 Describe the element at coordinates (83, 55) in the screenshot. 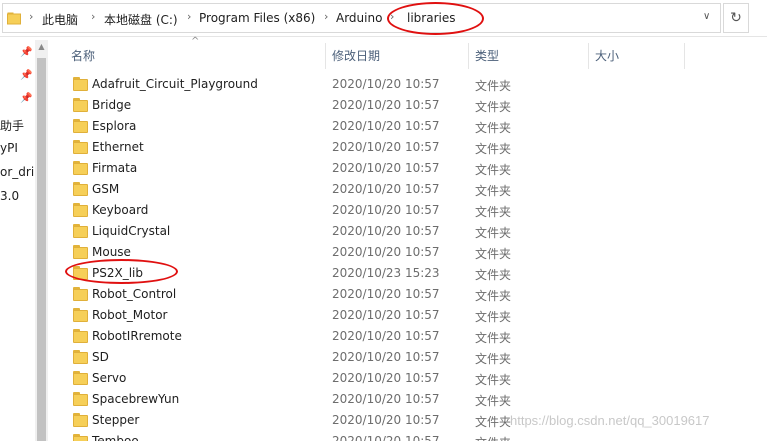

I see `column-header-name: 名称` at that location.